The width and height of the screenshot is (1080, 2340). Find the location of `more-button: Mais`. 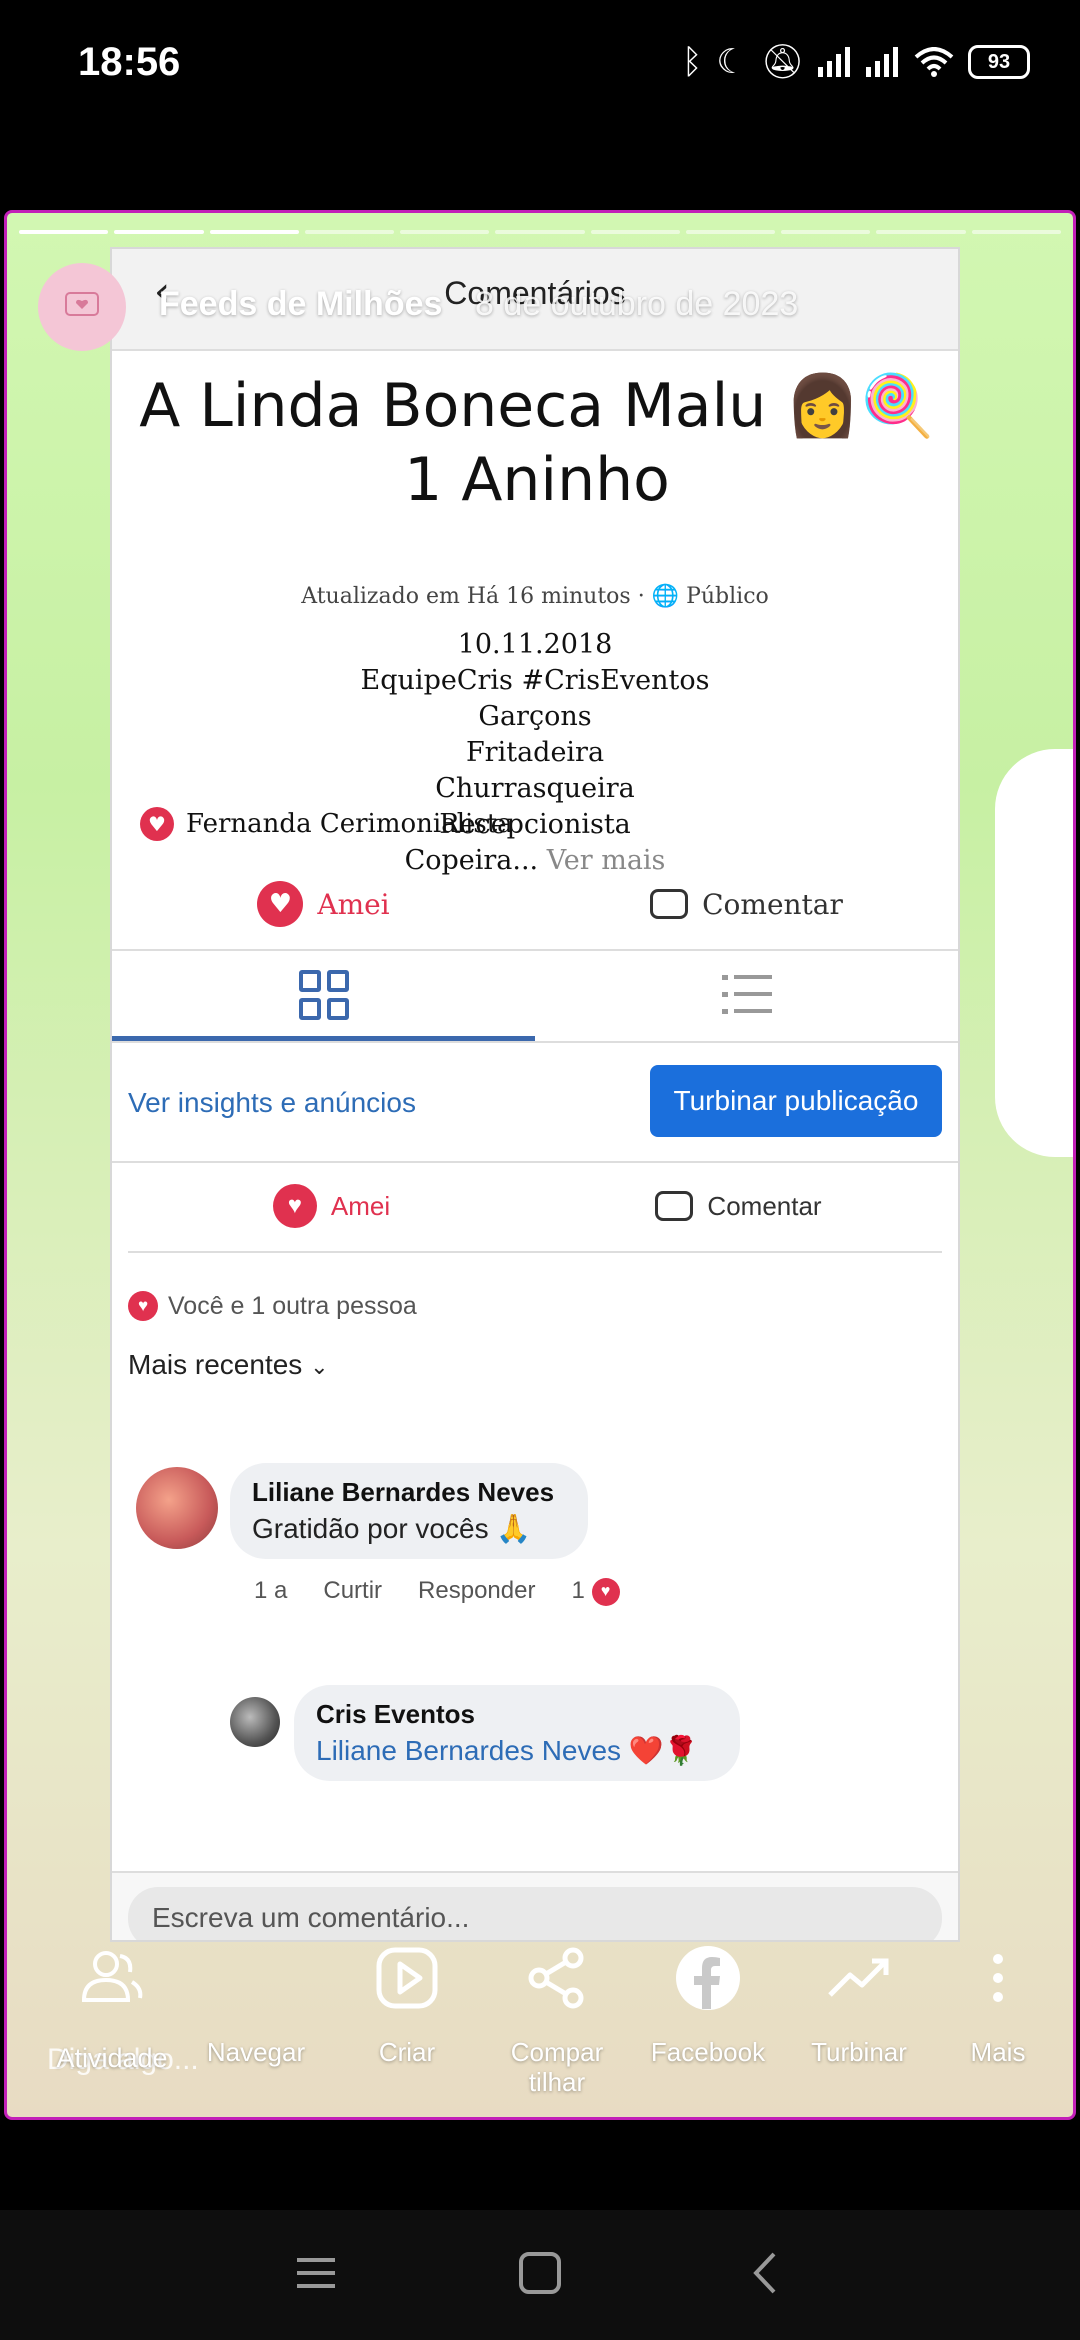

more-button: Mais is located at coordinates (998, 2000).